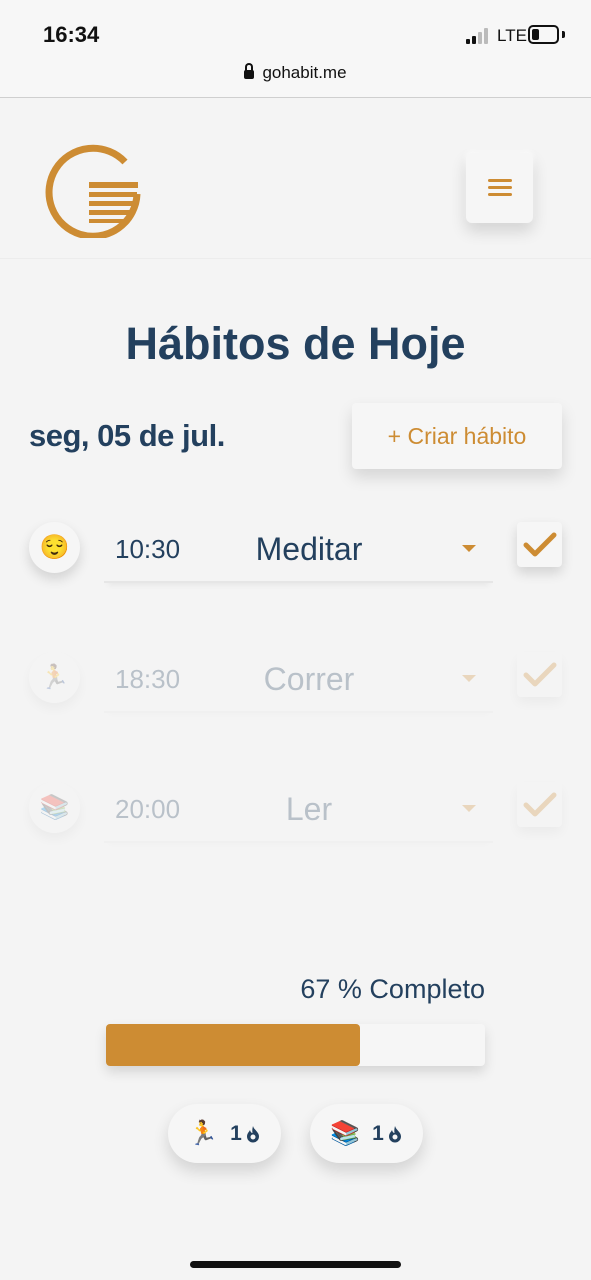  I want to click on habit-emoji: 📚, so click(54, 807).